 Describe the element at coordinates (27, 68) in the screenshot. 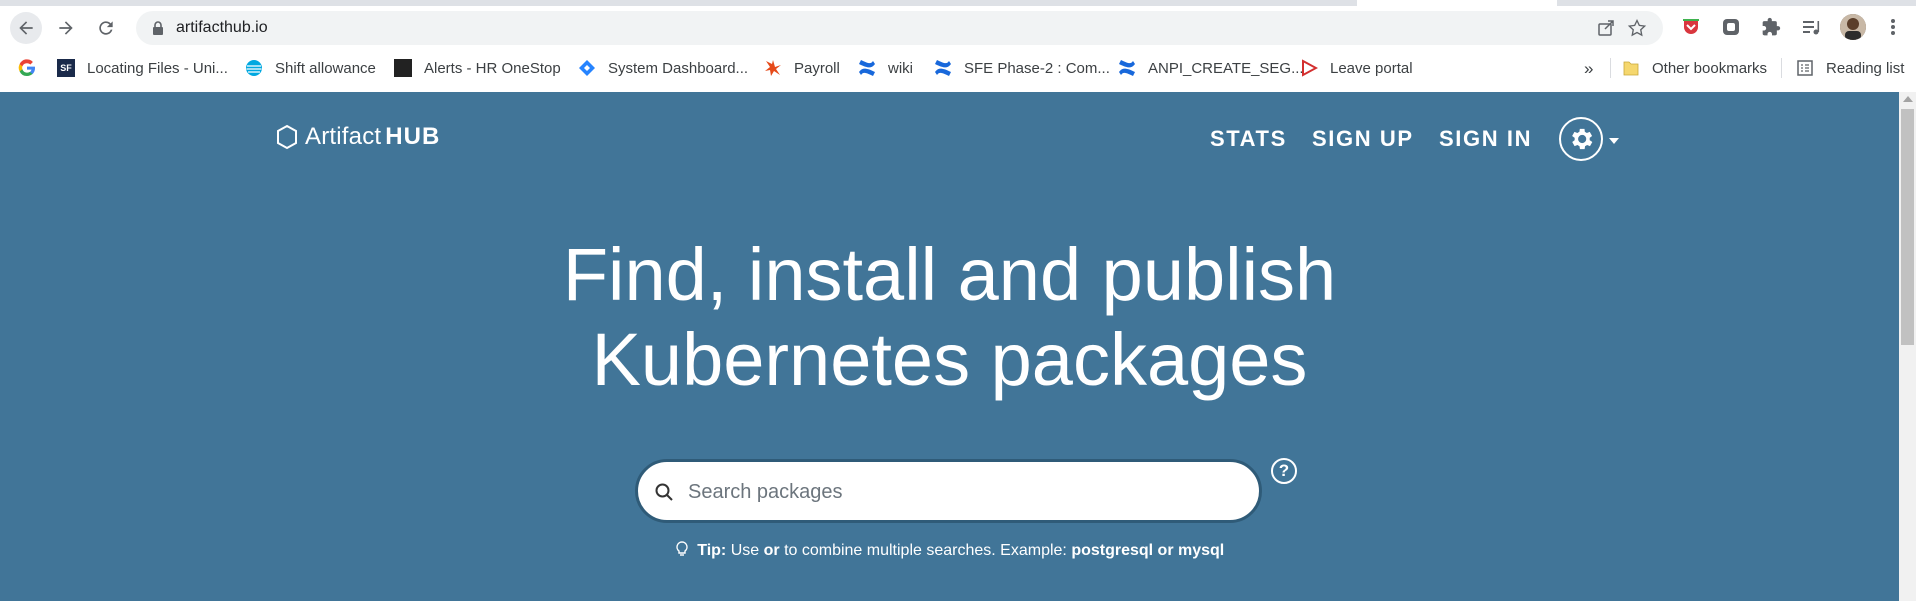

I see `google-icon` at that location.